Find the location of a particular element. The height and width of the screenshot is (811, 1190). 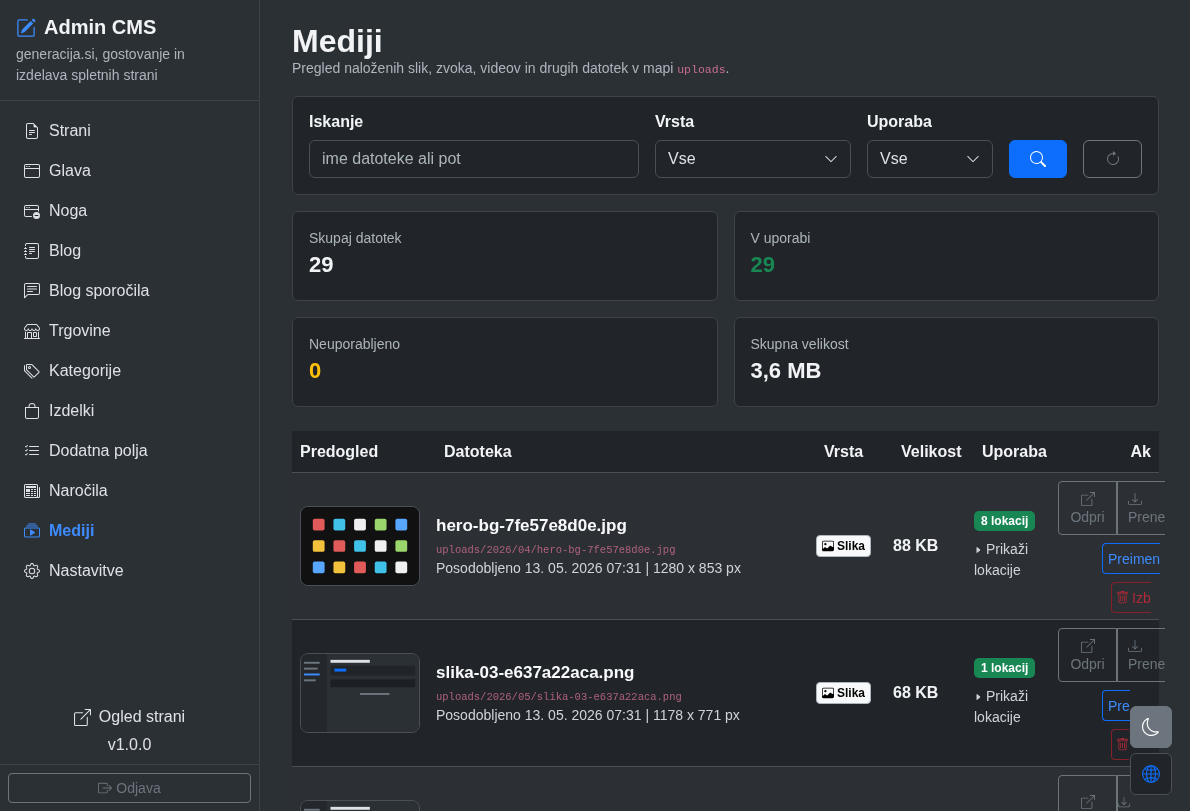

page-description: Pregled naloženih slik, zvoka, videov in drugih datotek v mapi uploads. is located at coordinates (511, 68).